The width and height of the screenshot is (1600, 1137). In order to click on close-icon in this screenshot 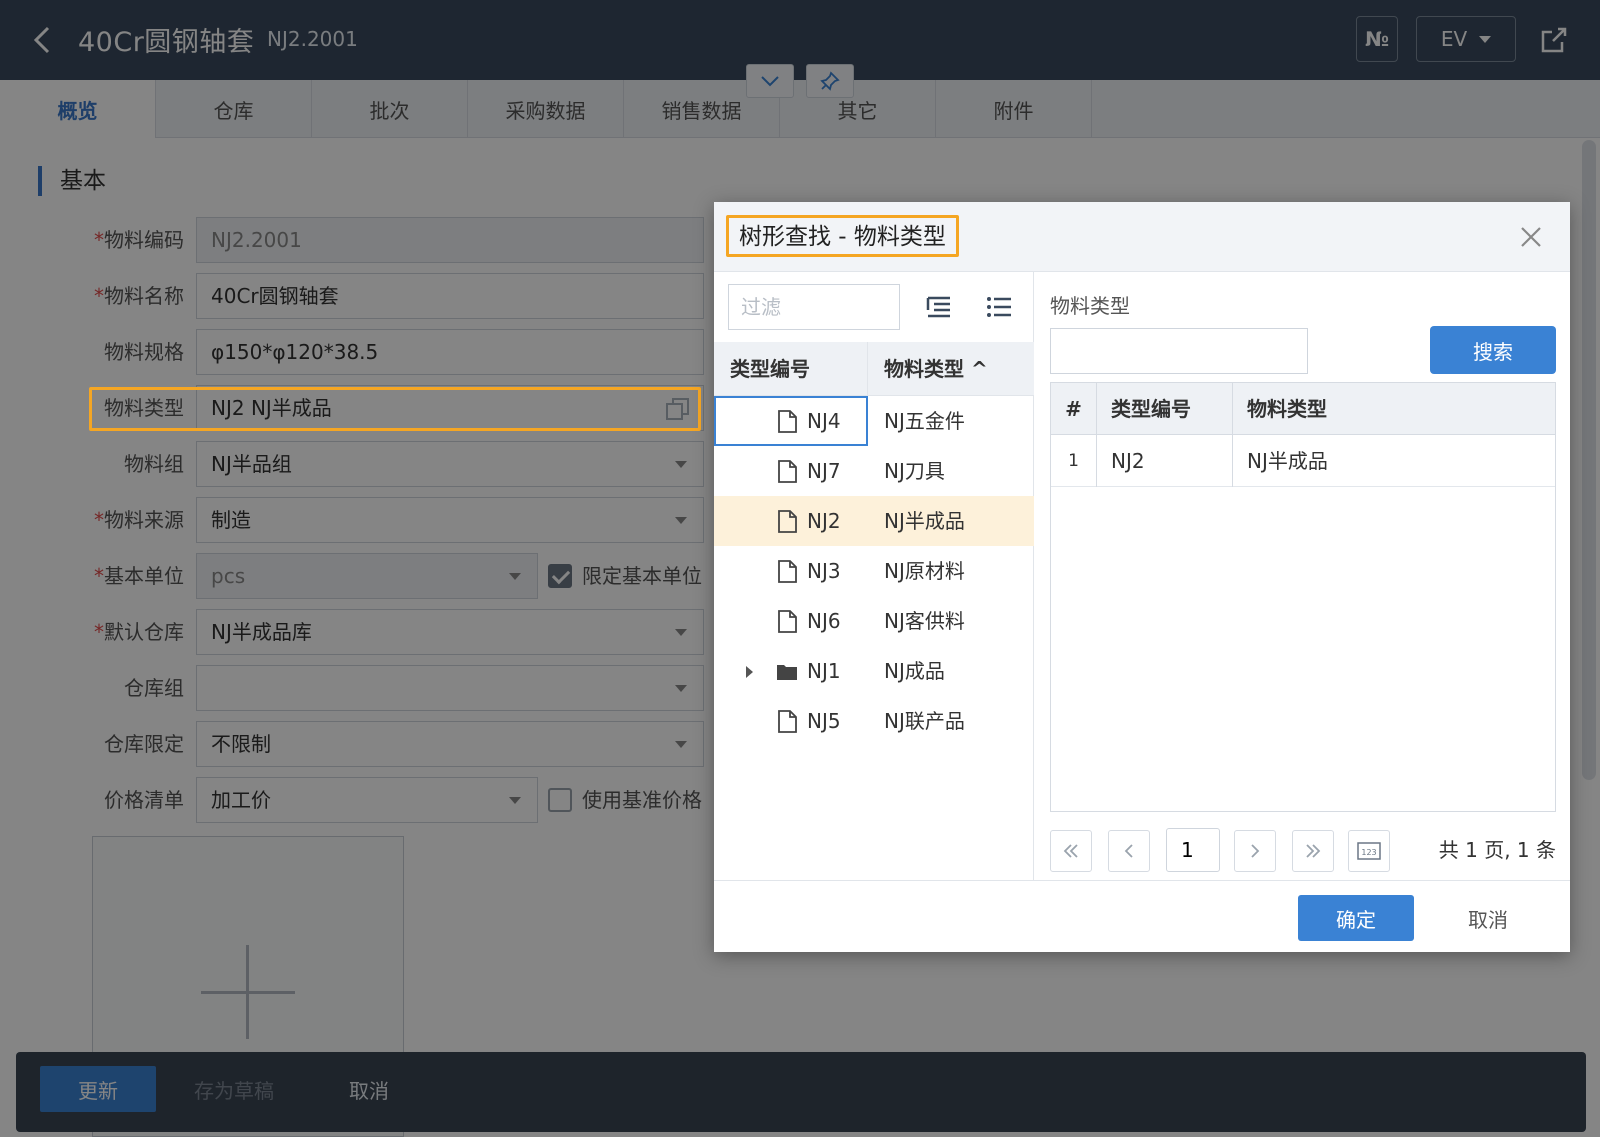, I will do `click(1531, 237)`.